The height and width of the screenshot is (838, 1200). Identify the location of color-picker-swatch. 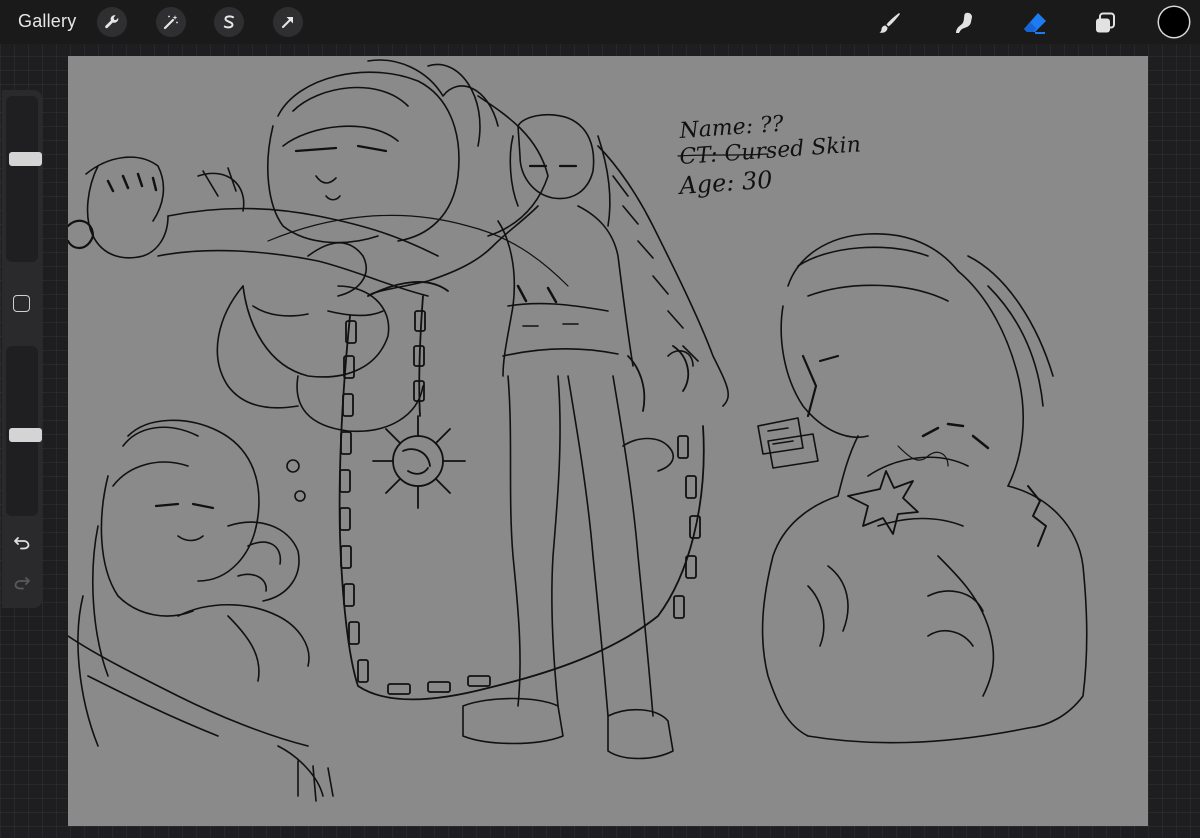
(1174, 22).